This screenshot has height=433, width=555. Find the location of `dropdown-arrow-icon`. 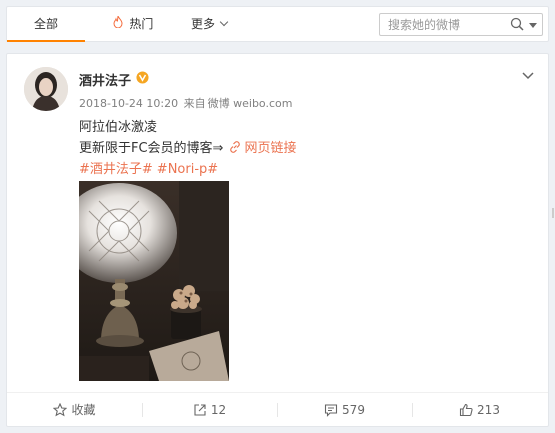

dropdown-arrow-icon is located at coordinates (533, 25).